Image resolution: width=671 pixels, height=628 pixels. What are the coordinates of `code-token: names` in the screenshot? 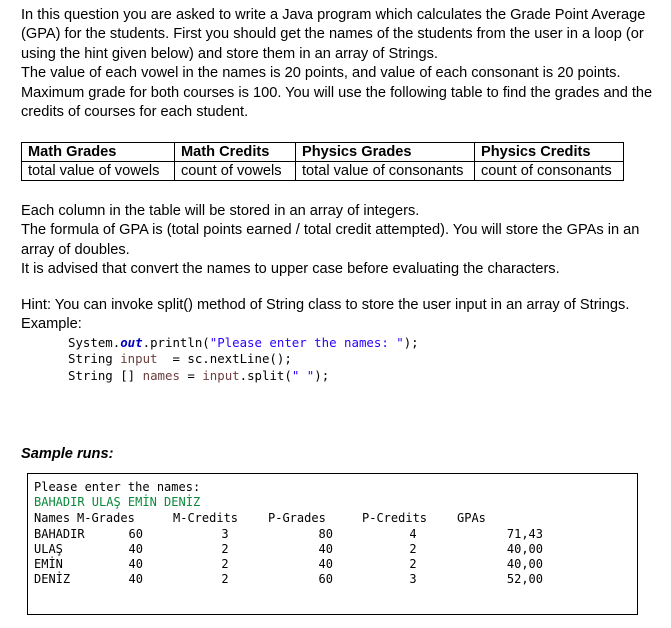 It's located at (161, 375).